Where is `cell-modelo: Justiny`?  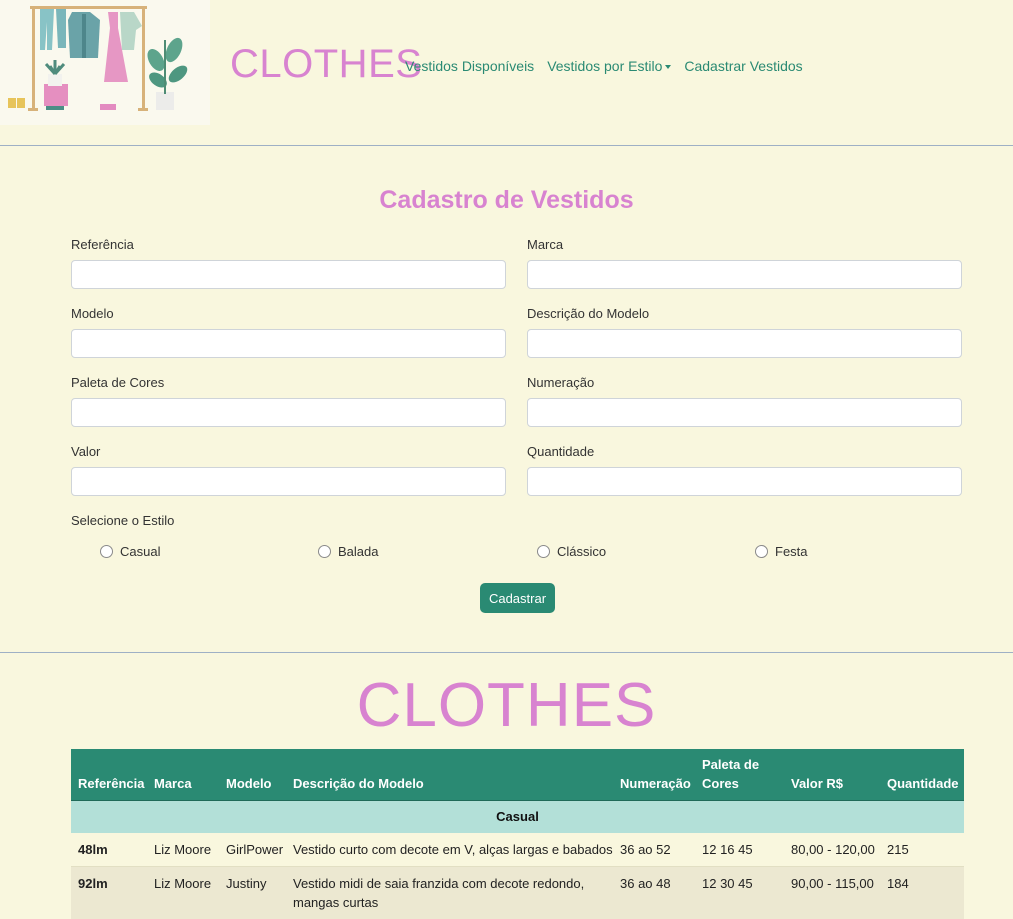
cell-modelo: Justiny is located at coordinates (246, 883).